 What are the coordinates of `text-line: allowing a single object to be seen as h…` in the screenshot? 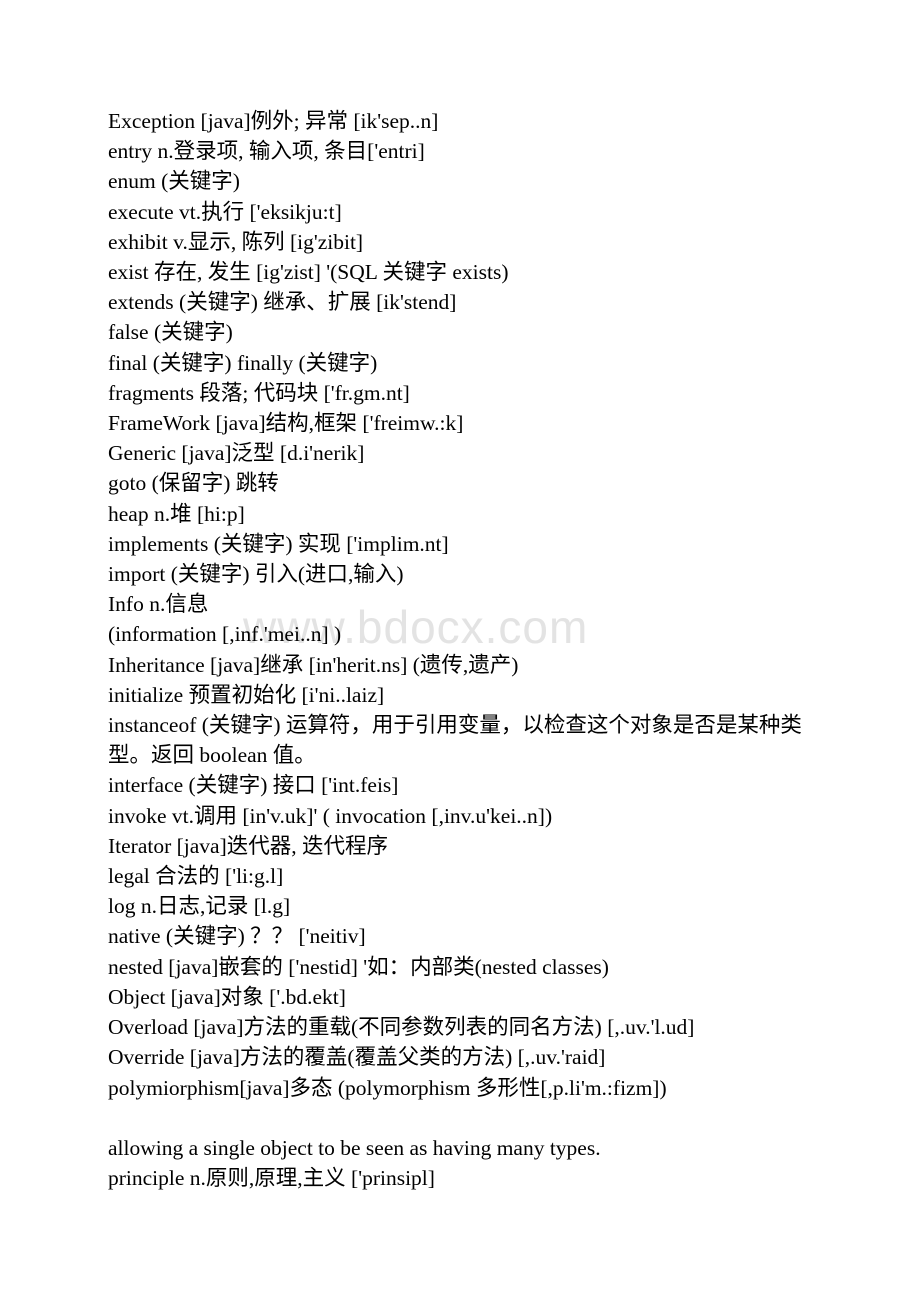 It's located at (354, 1147).